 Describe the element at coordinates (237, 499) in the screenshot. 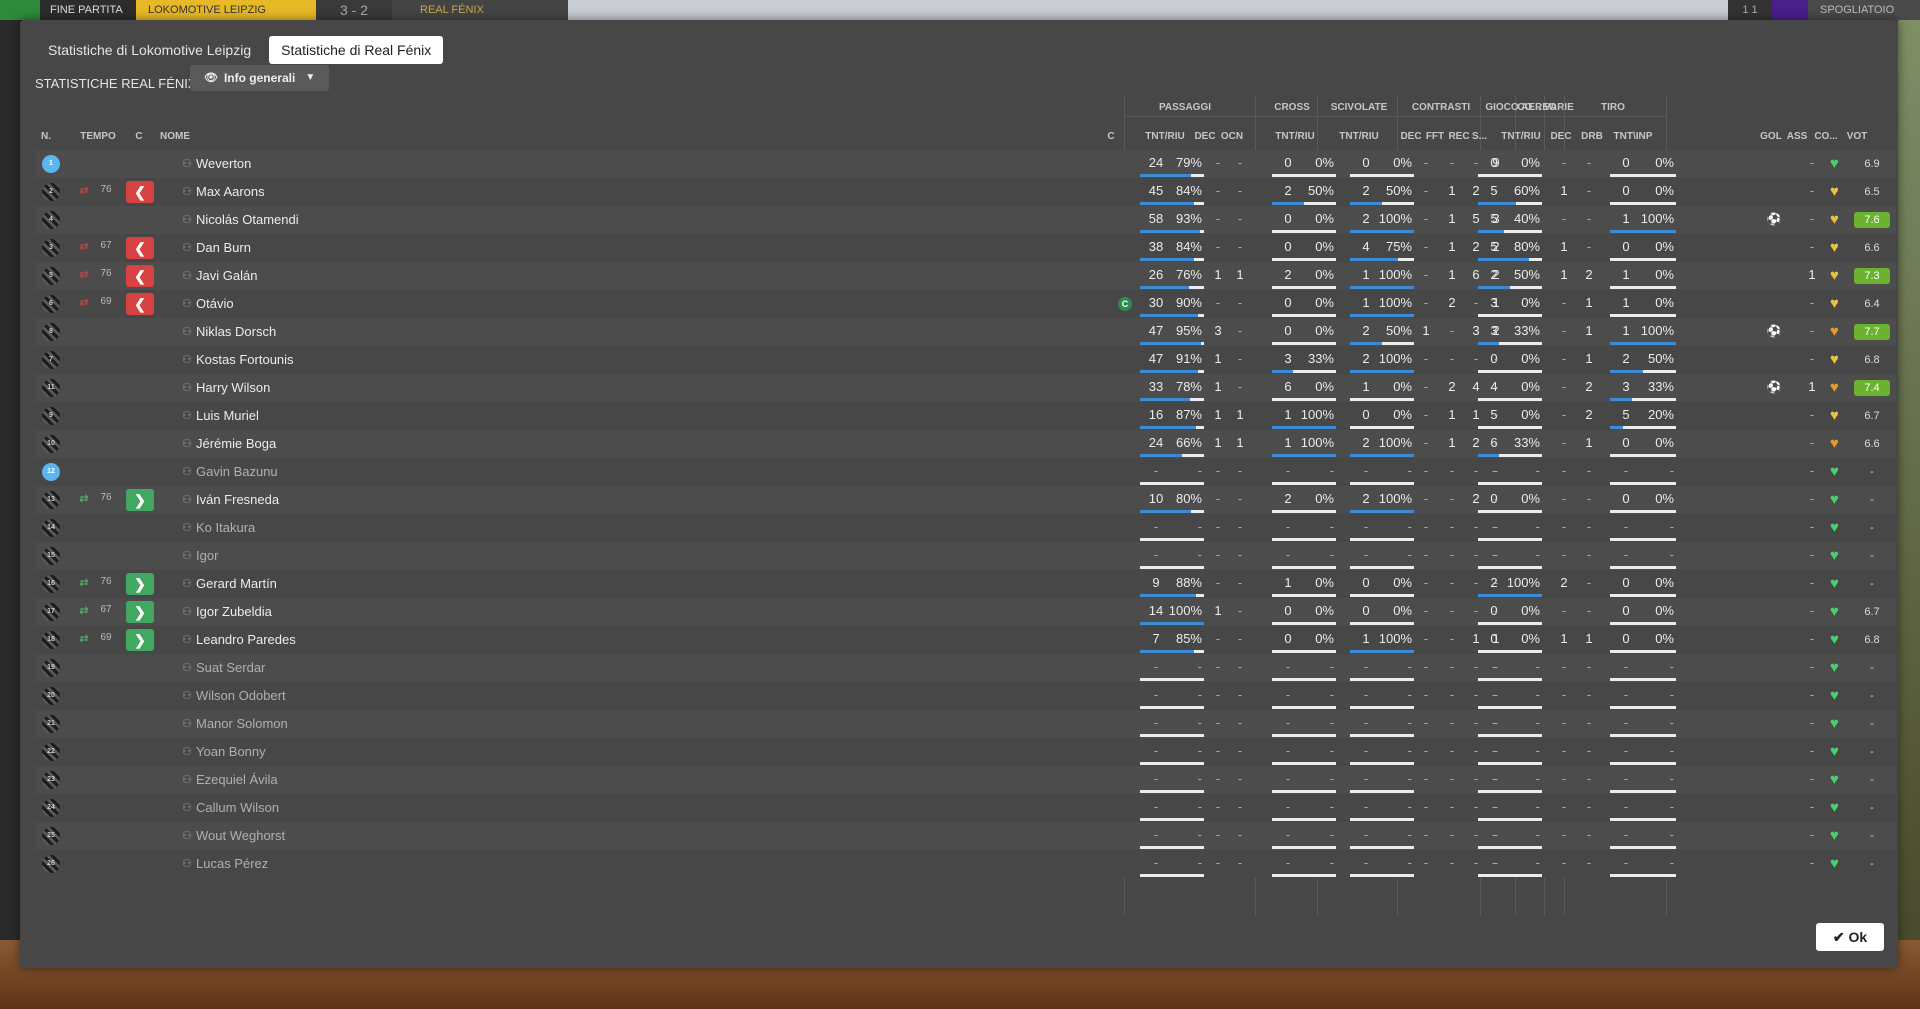

I see `player-name: Iván Fresneda` at that location.